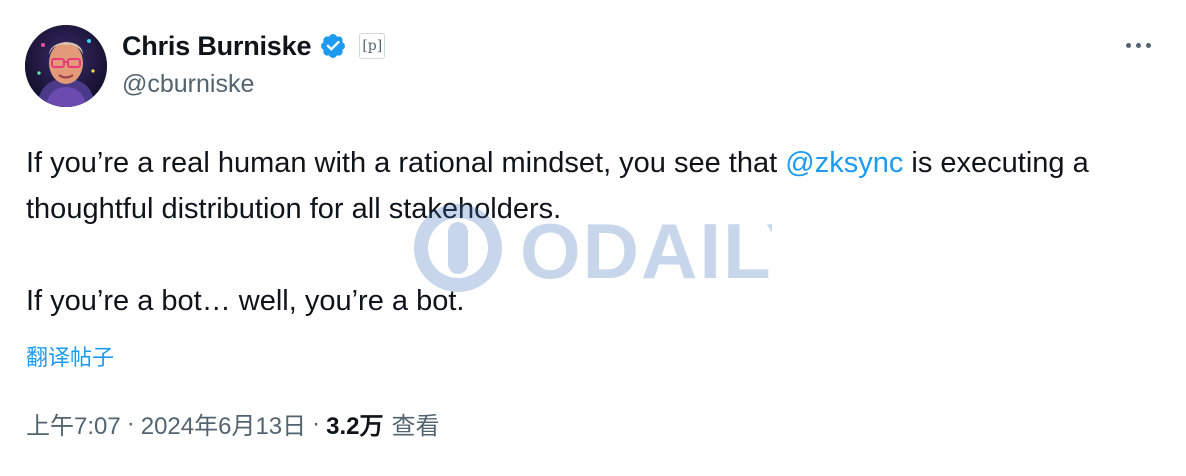 This screenshot has width=1186, height=476. What do you see at coordinates (216, 46) in the screenshot?
I see `author-display-name: Chris Burniske` at bounding box center [216, 46].